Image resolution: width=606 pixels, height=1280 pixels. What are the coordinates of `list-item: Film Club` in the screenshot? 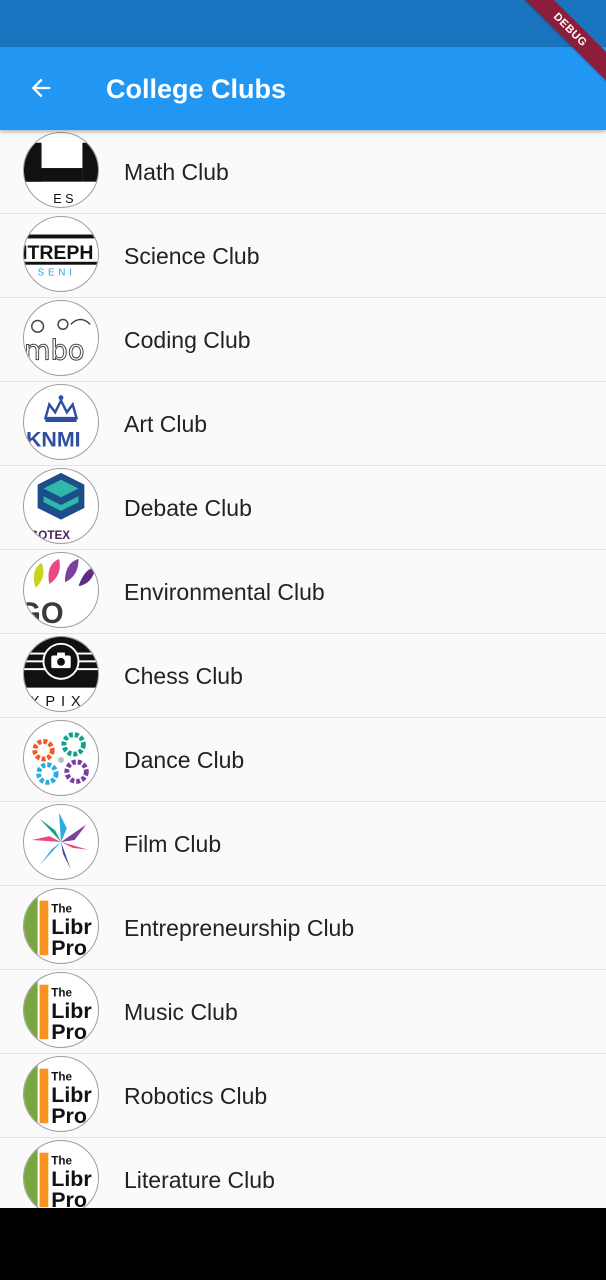 It's located at (303, 844).